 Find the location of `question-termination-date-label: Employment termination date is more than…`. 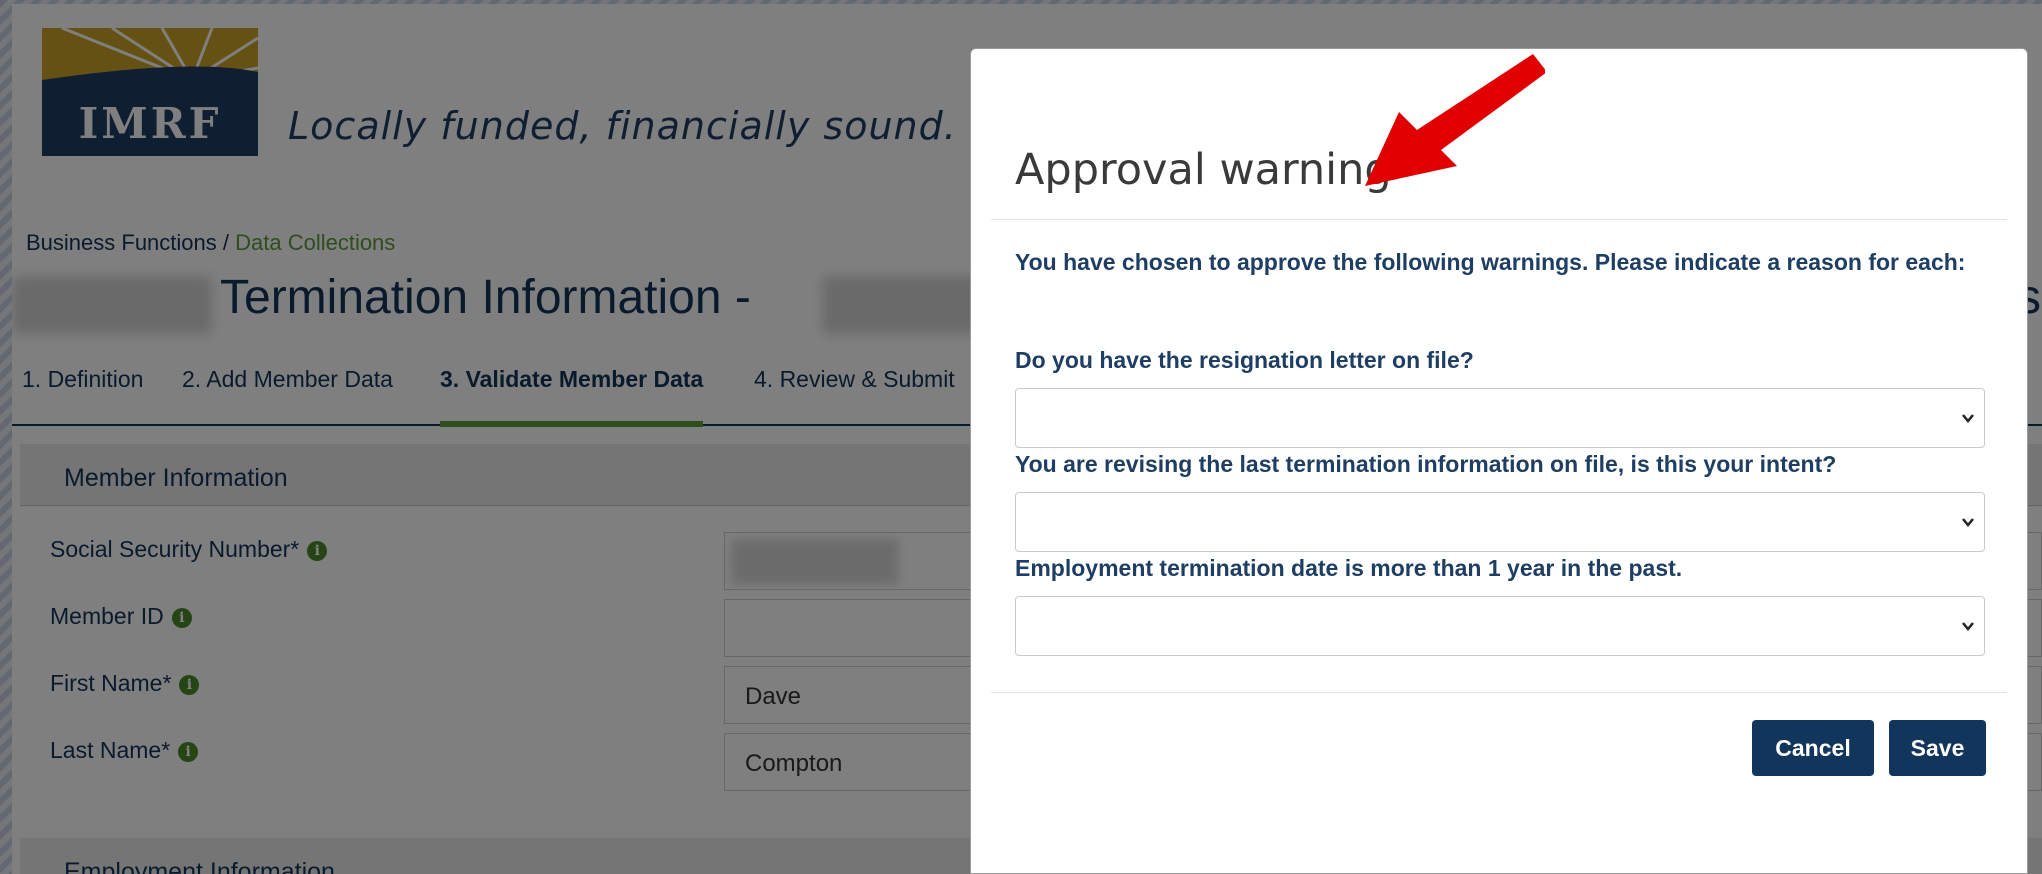

question-termination-date-label: Employment termination date is more than… is located at coordinates (1349, 568).